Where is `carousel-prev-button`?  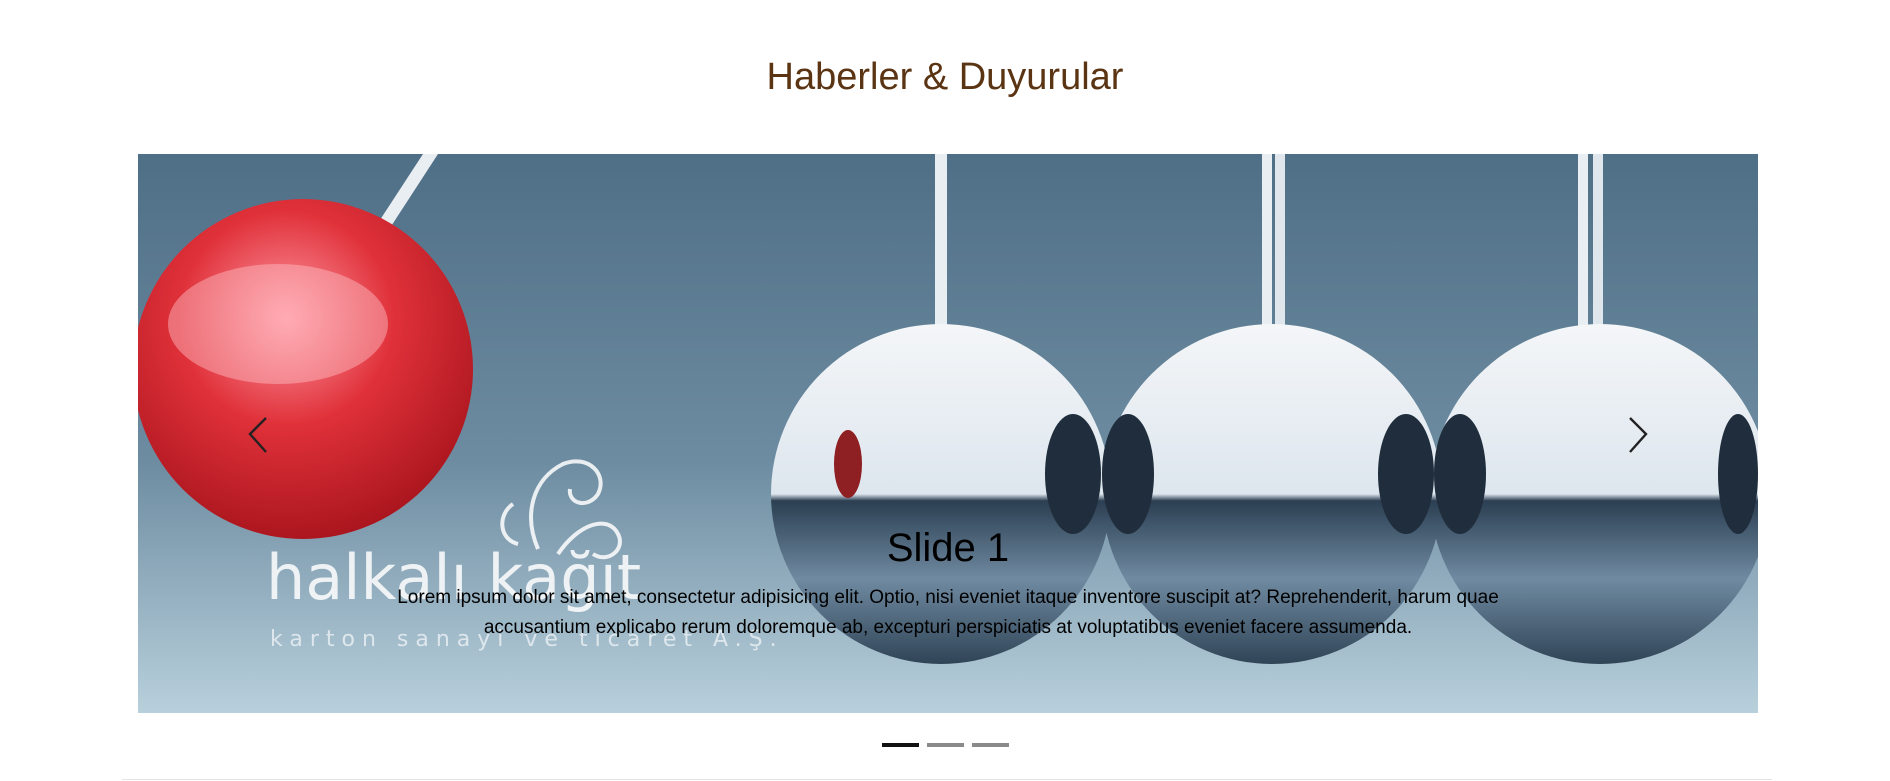
carousel-prev-button is located at coordinates (258, 434).